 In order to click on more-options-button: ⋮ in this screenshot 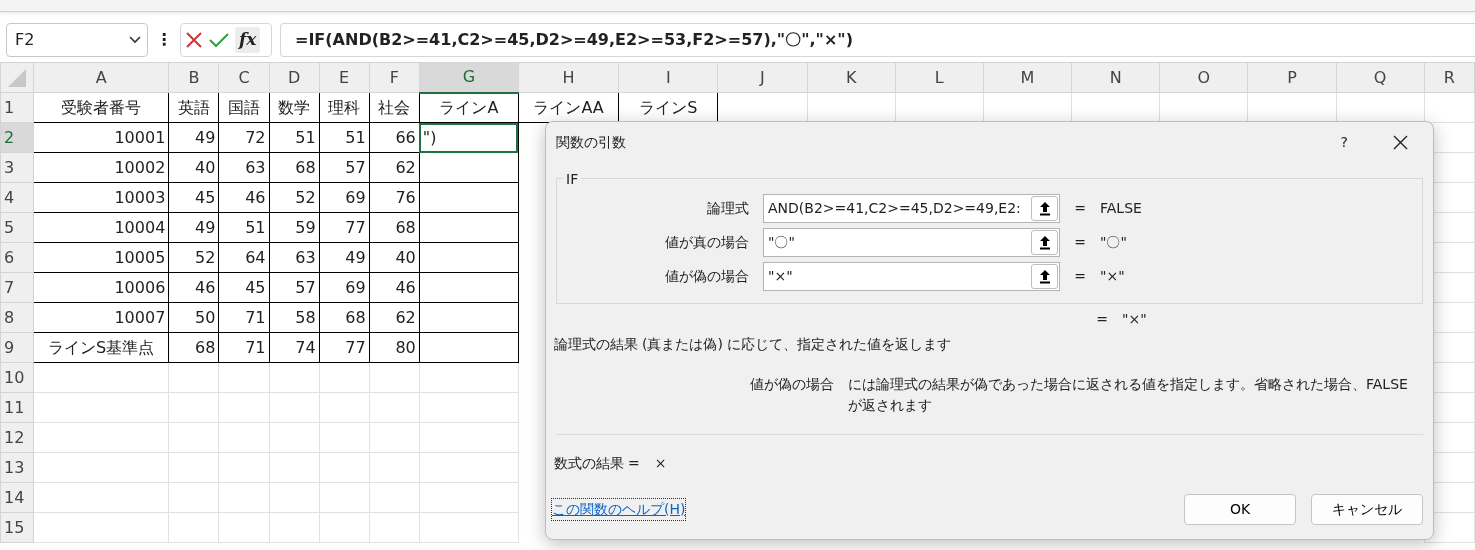, I will do `click(164, 40)`.